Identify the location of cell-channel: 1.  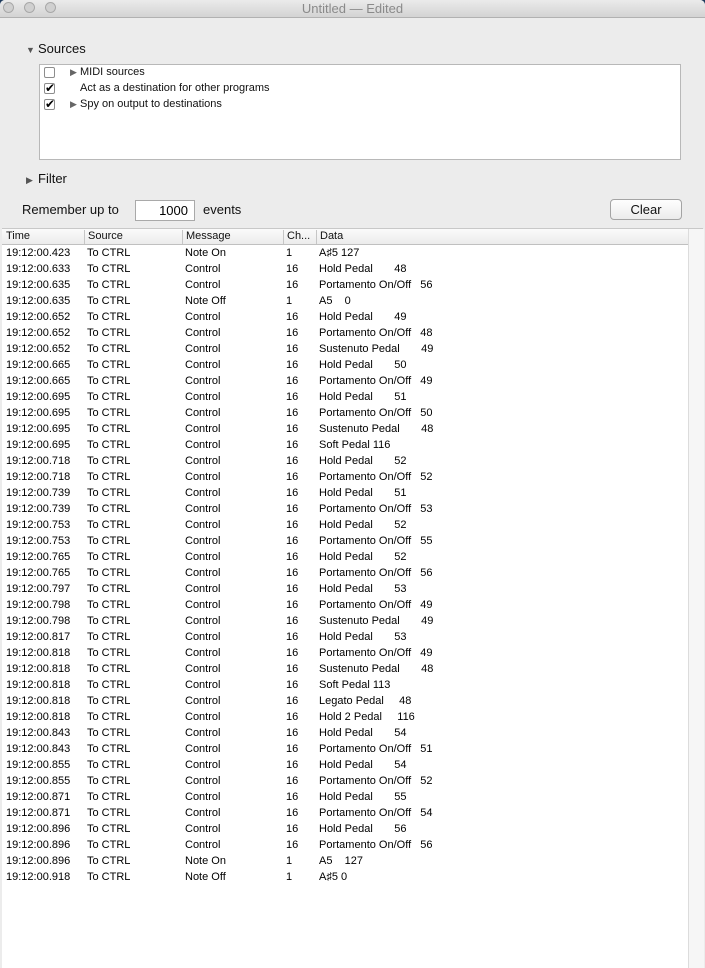
(289, 861).